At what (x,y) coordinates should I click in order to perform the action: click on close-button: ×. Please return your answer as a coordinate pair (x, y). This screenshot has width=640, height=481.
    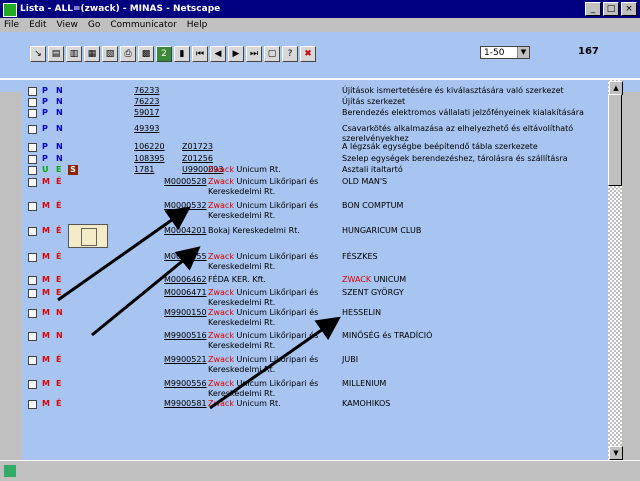
    Looking at the image, I should click on (629, 9).